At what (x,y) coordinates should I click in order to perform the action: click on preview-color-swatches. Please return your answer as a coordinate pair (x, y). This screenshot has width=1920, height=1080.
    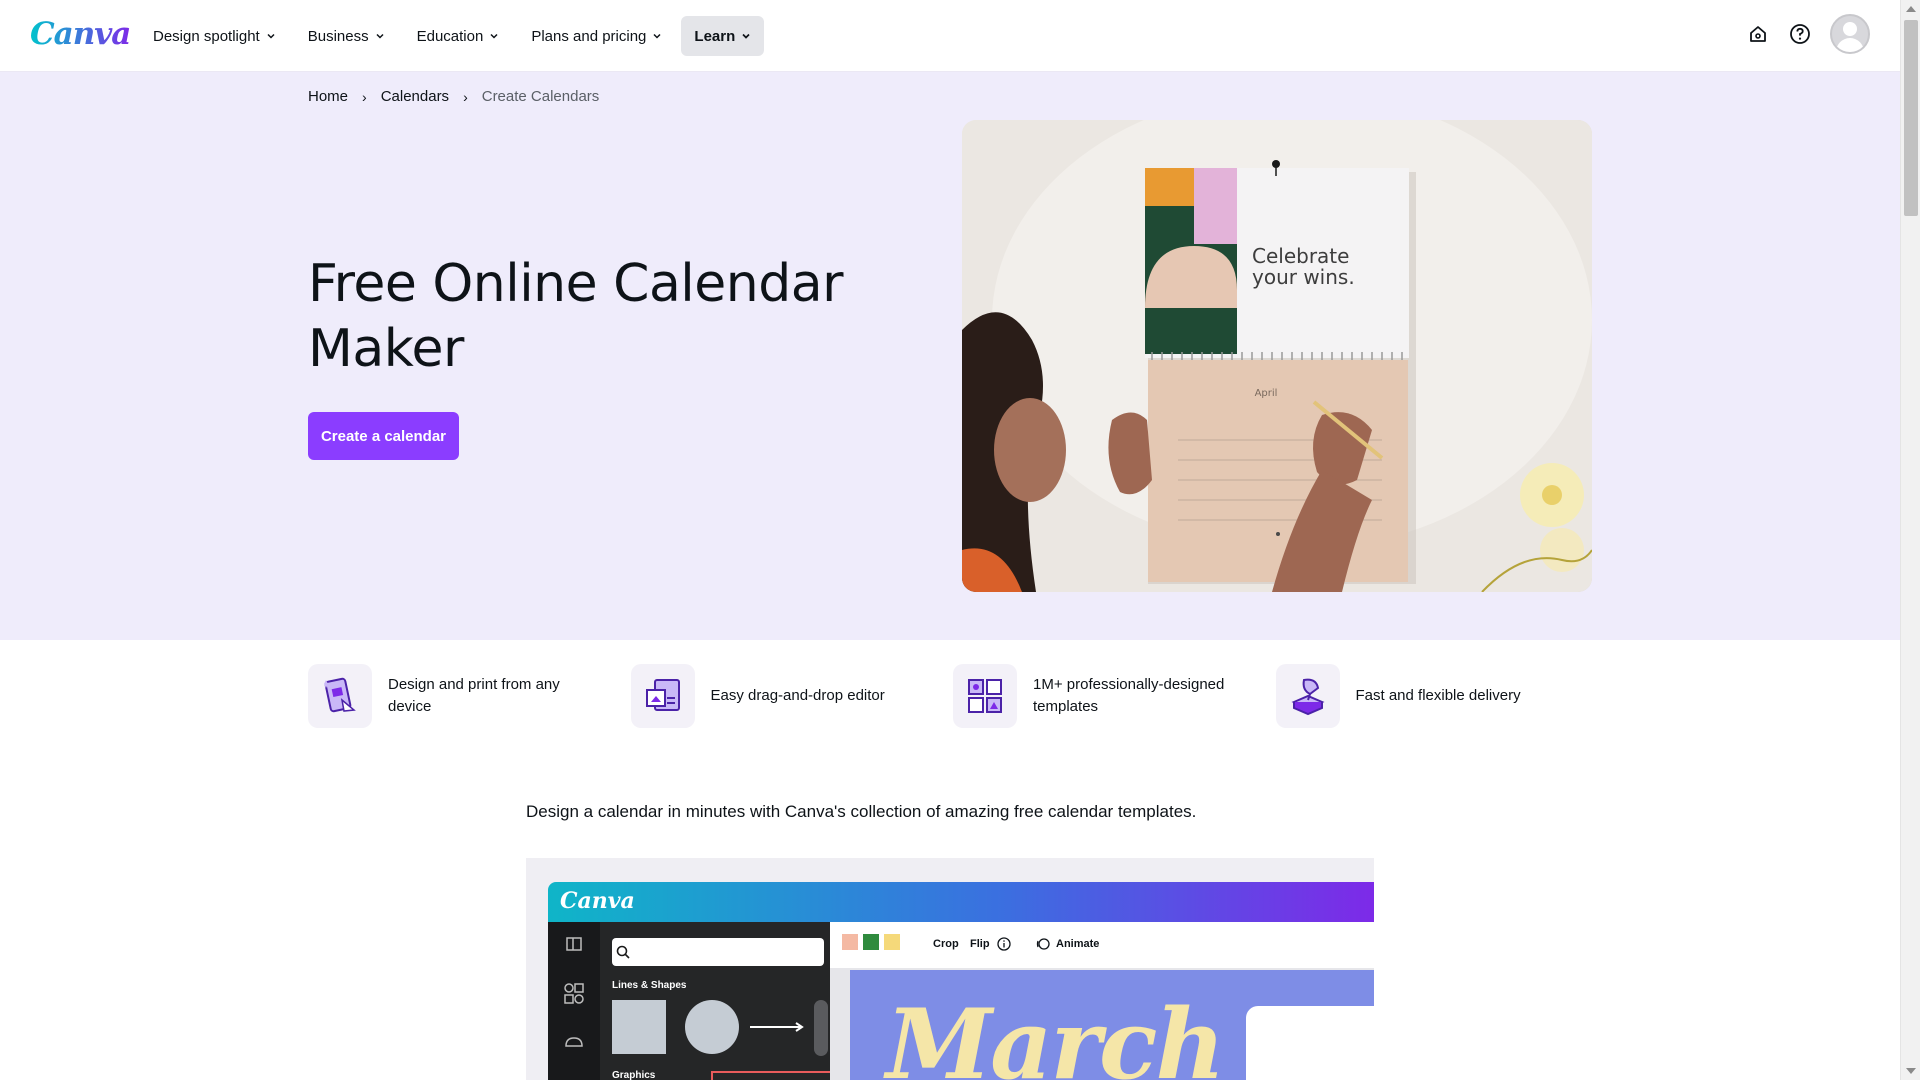
    Looking at the image, I should click on (871, 942).